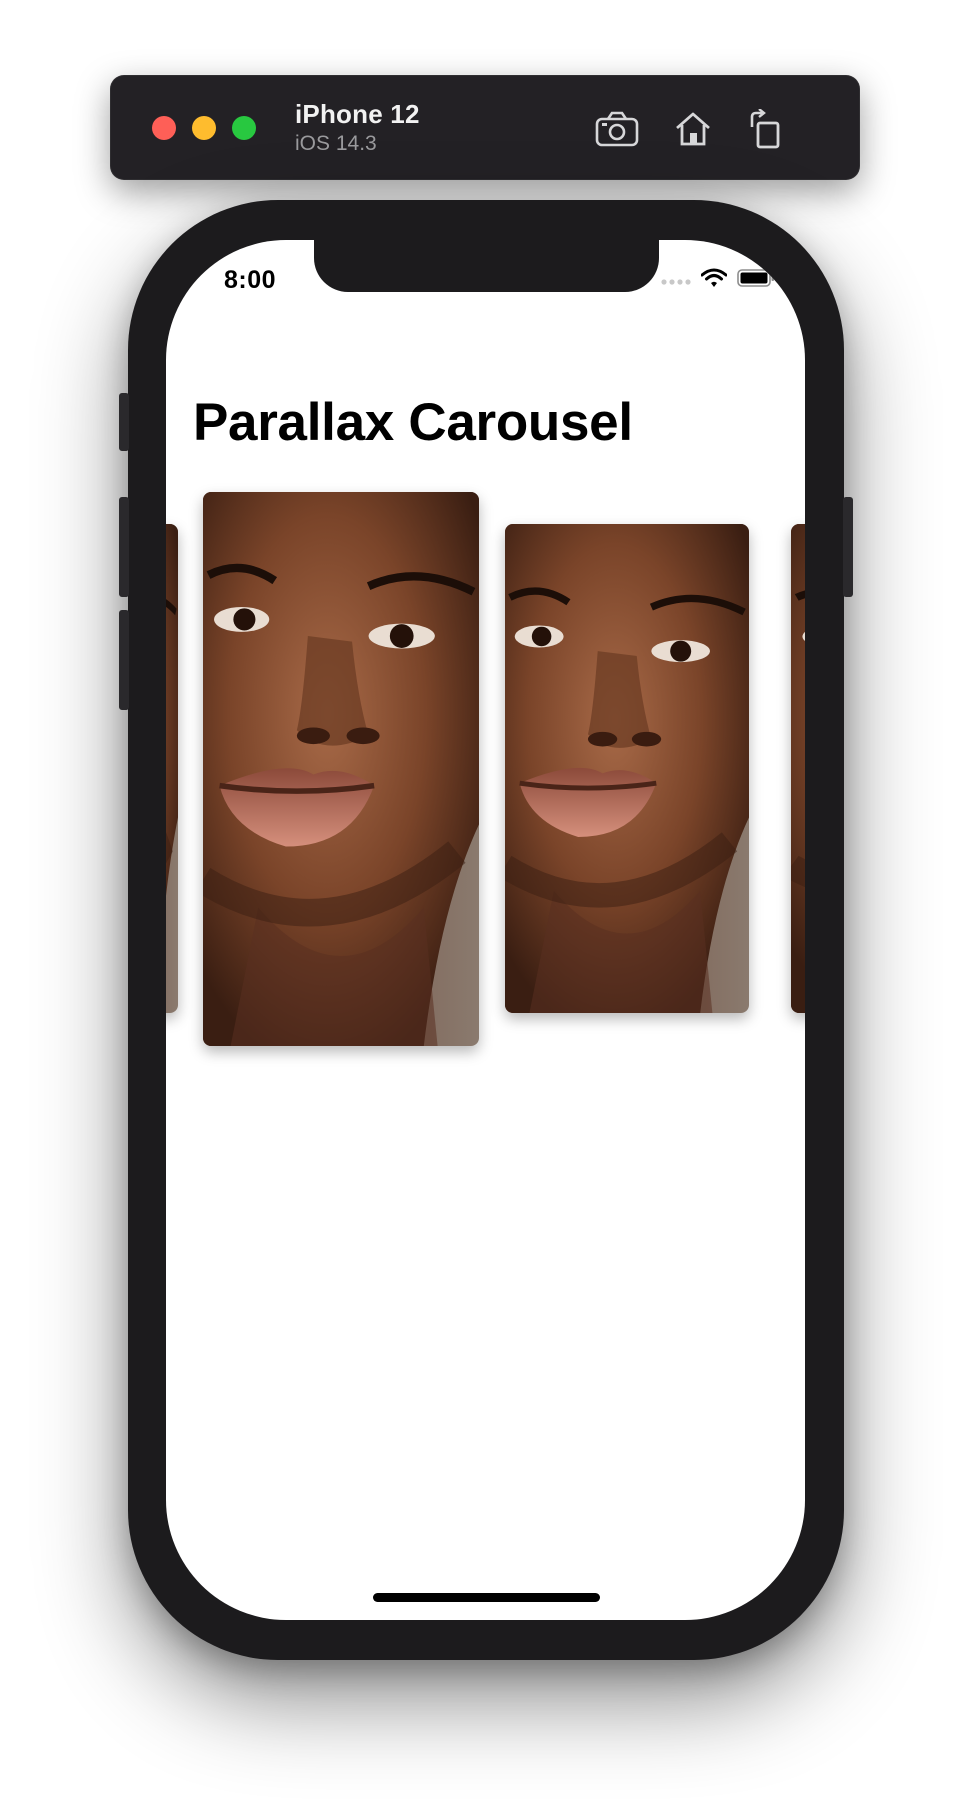 Image resolution: width=972 pixels, height=1808 pixels. What do you see at coordinates (486, 266) in the screenshot?
I see `notch` at bounding box center [486, 266].